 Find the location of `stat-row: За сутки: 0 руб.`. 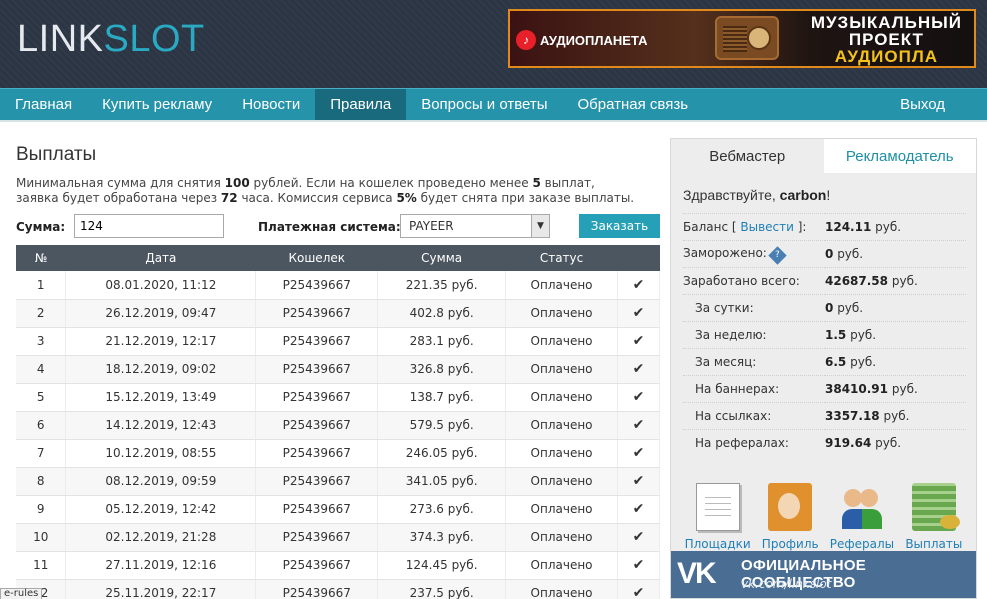

stat-row: За сутки: 0 руб. is located at coordinates (824, 308).